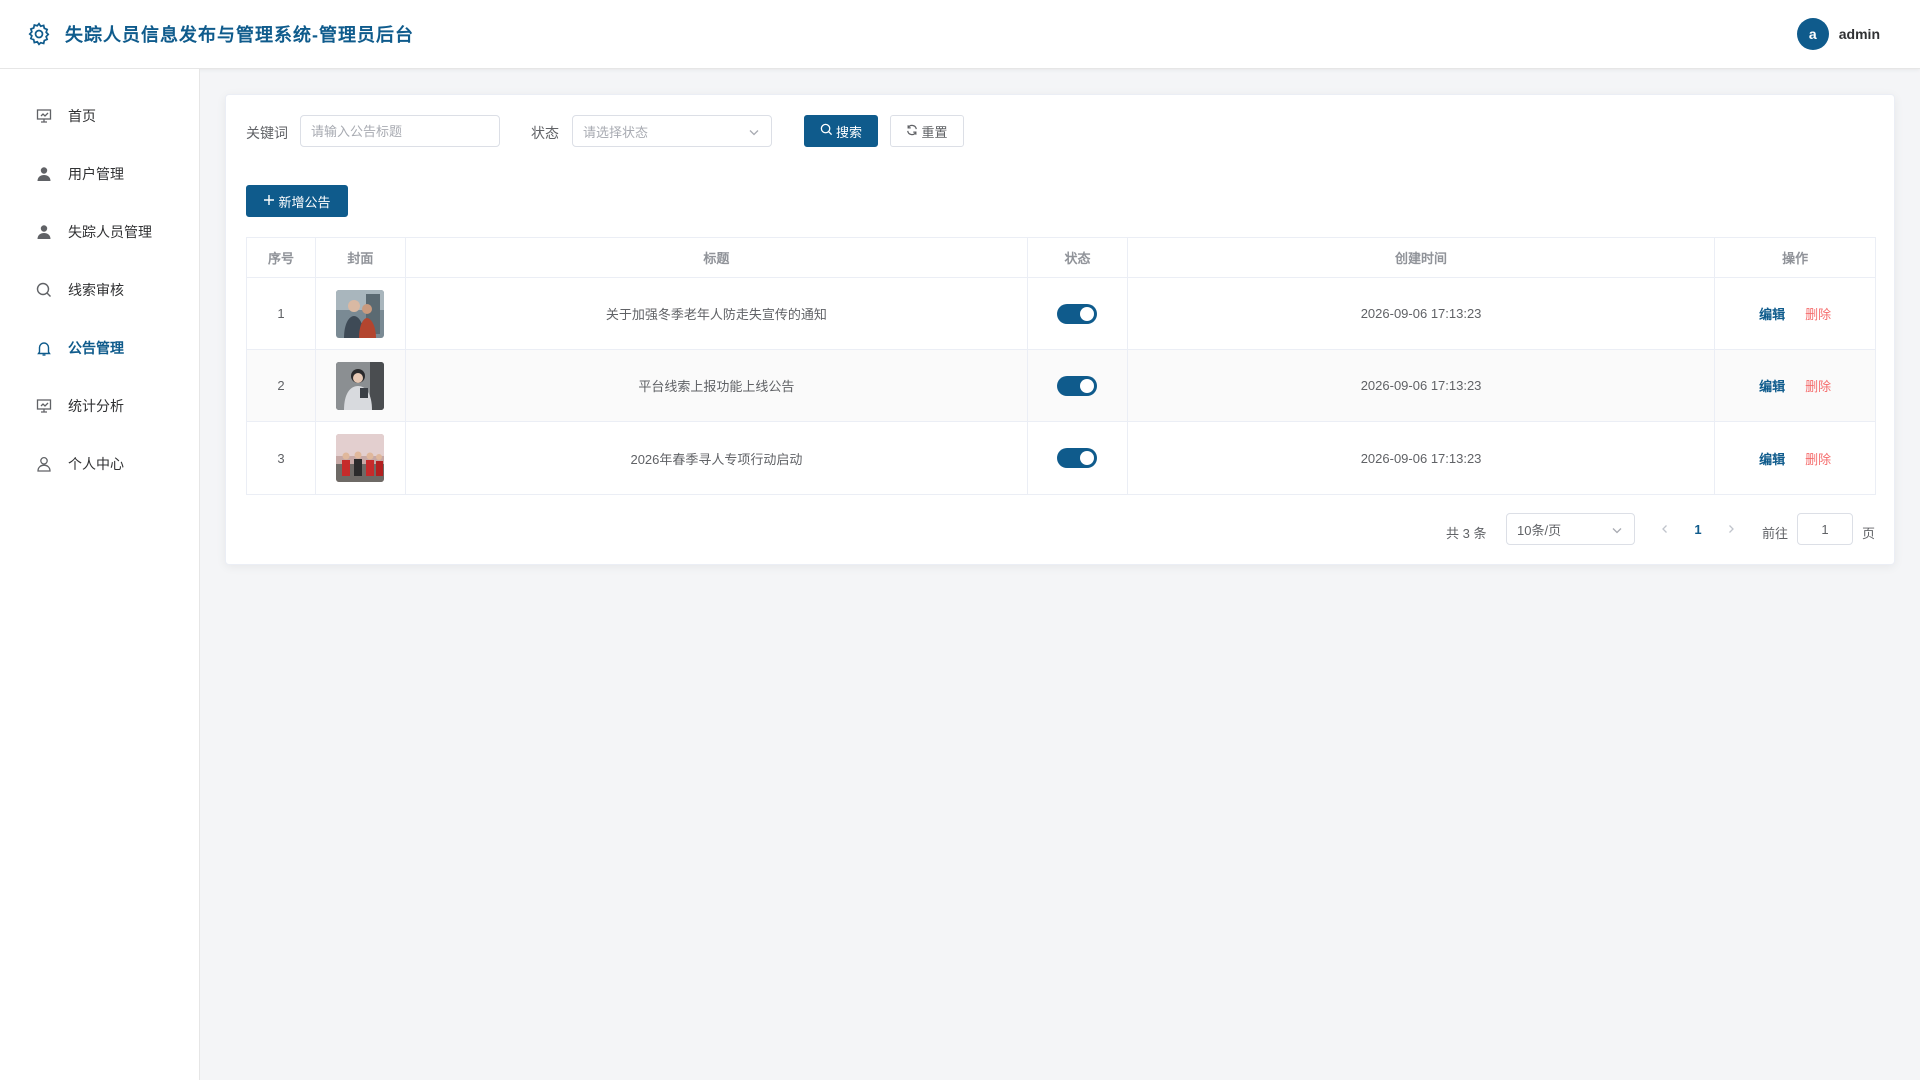  I want to click on pagination-total: 共 3 条, so click(1466, 533).